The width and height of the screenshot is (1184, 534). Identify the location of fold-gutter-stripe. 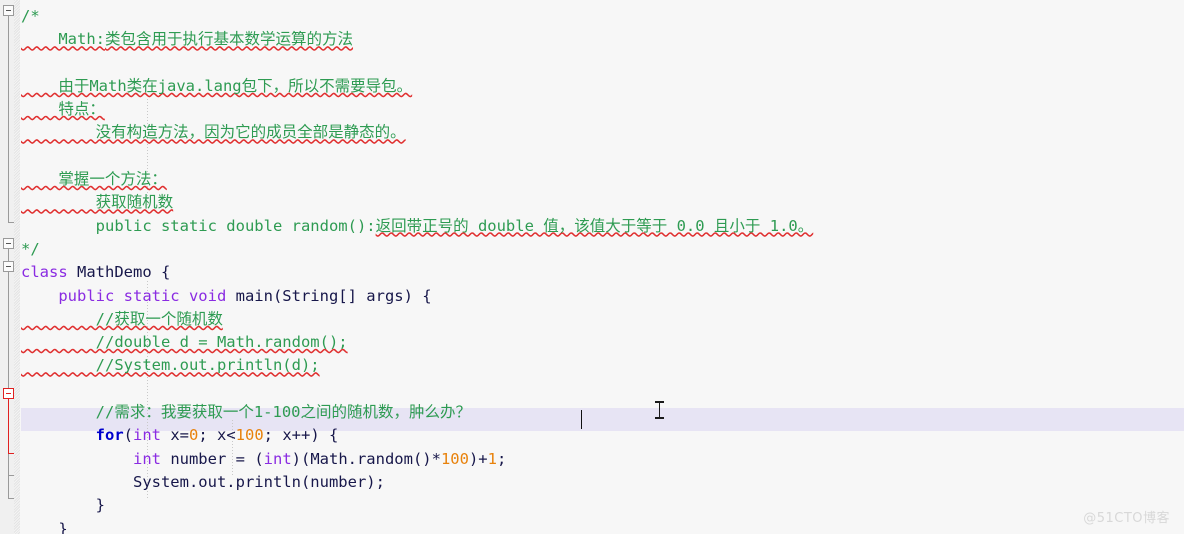
(17, 267).